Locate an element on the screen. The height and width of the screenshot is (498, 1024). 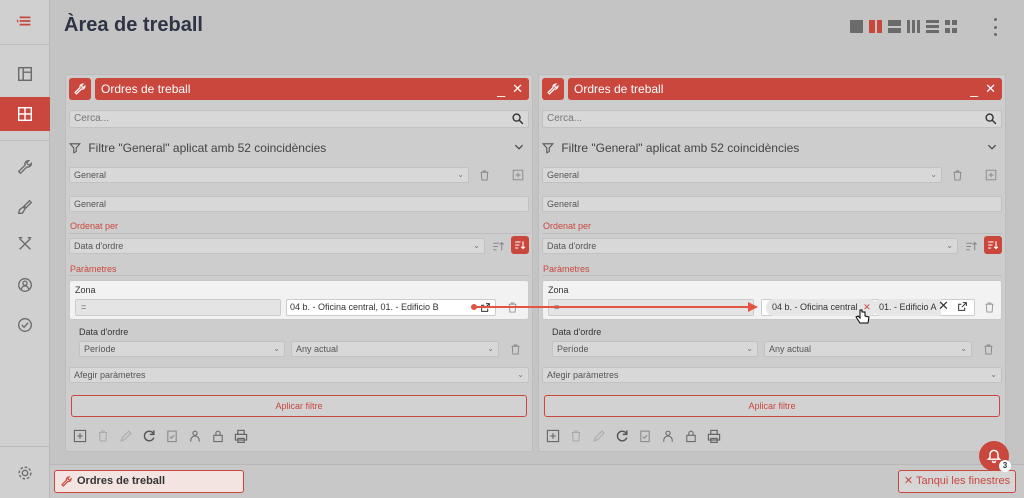
sidebar-item-settings is located at coordinates (25, 473).